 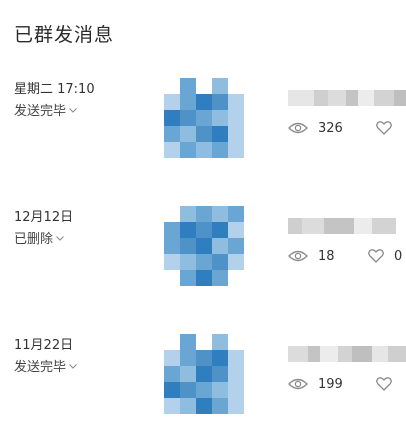 What do you see at coordinates (64, 35) in the screenshot?
I see `page-title: 已群发消息` at bounding box center [64, 35].